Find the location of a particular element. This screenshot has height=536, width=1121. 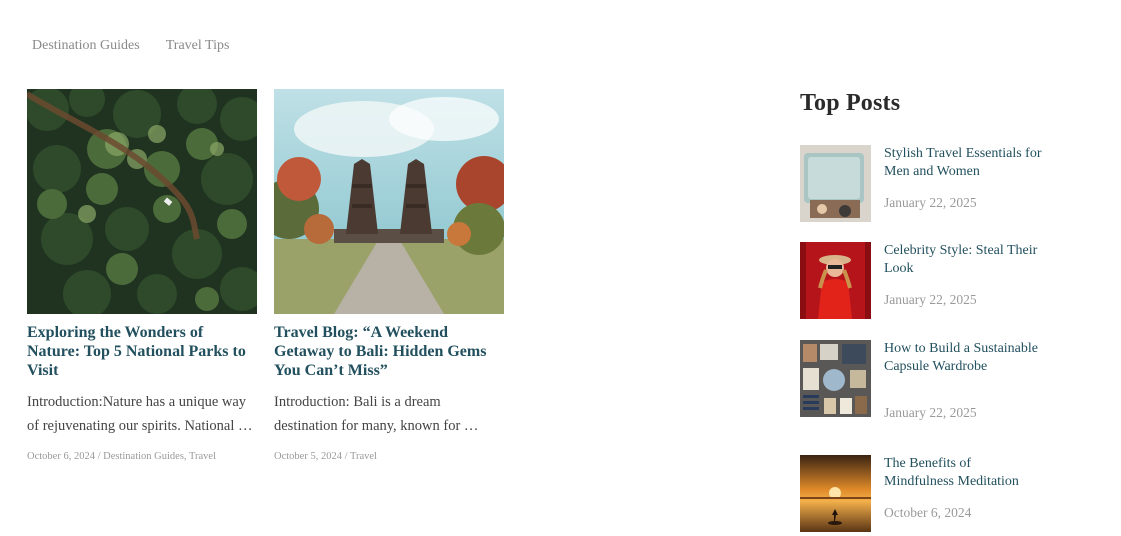

article-thumbnail-forest is located at coordinates (142, 201).